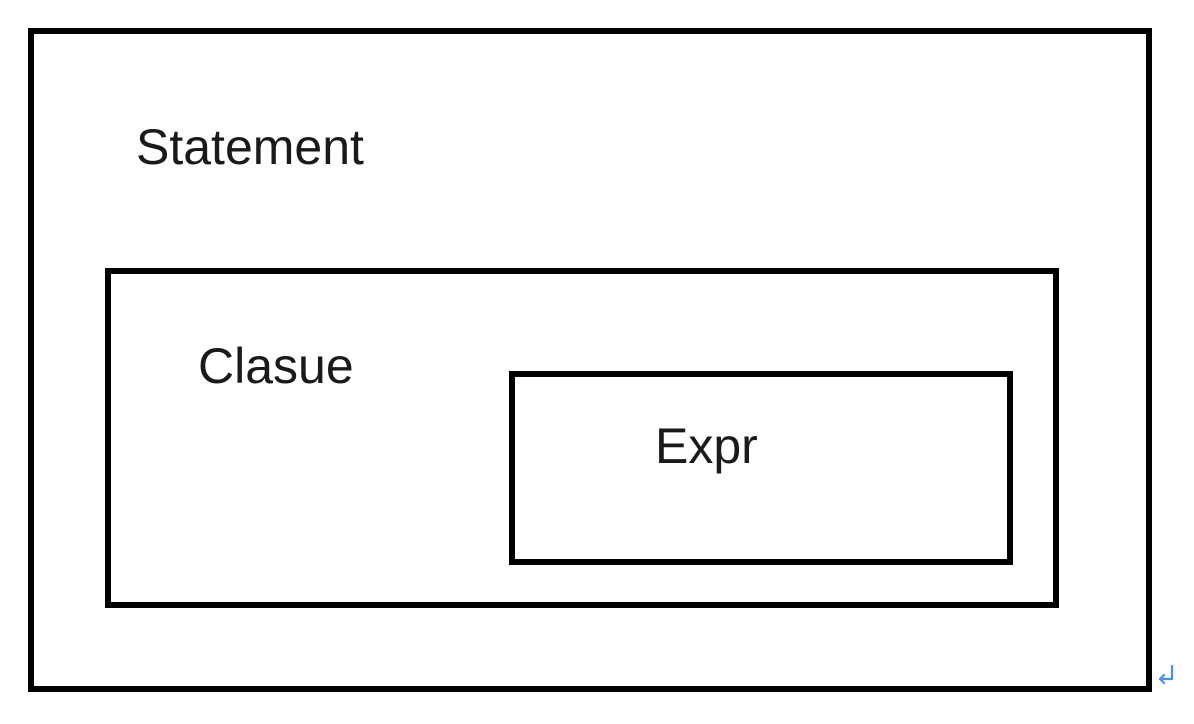 The height and width of the screenshot is (724, 1194). What do you see at coordinates (1166, 677) in the screenshot?
I see `return-arrow-icon` at bounding box center [1166, 677].